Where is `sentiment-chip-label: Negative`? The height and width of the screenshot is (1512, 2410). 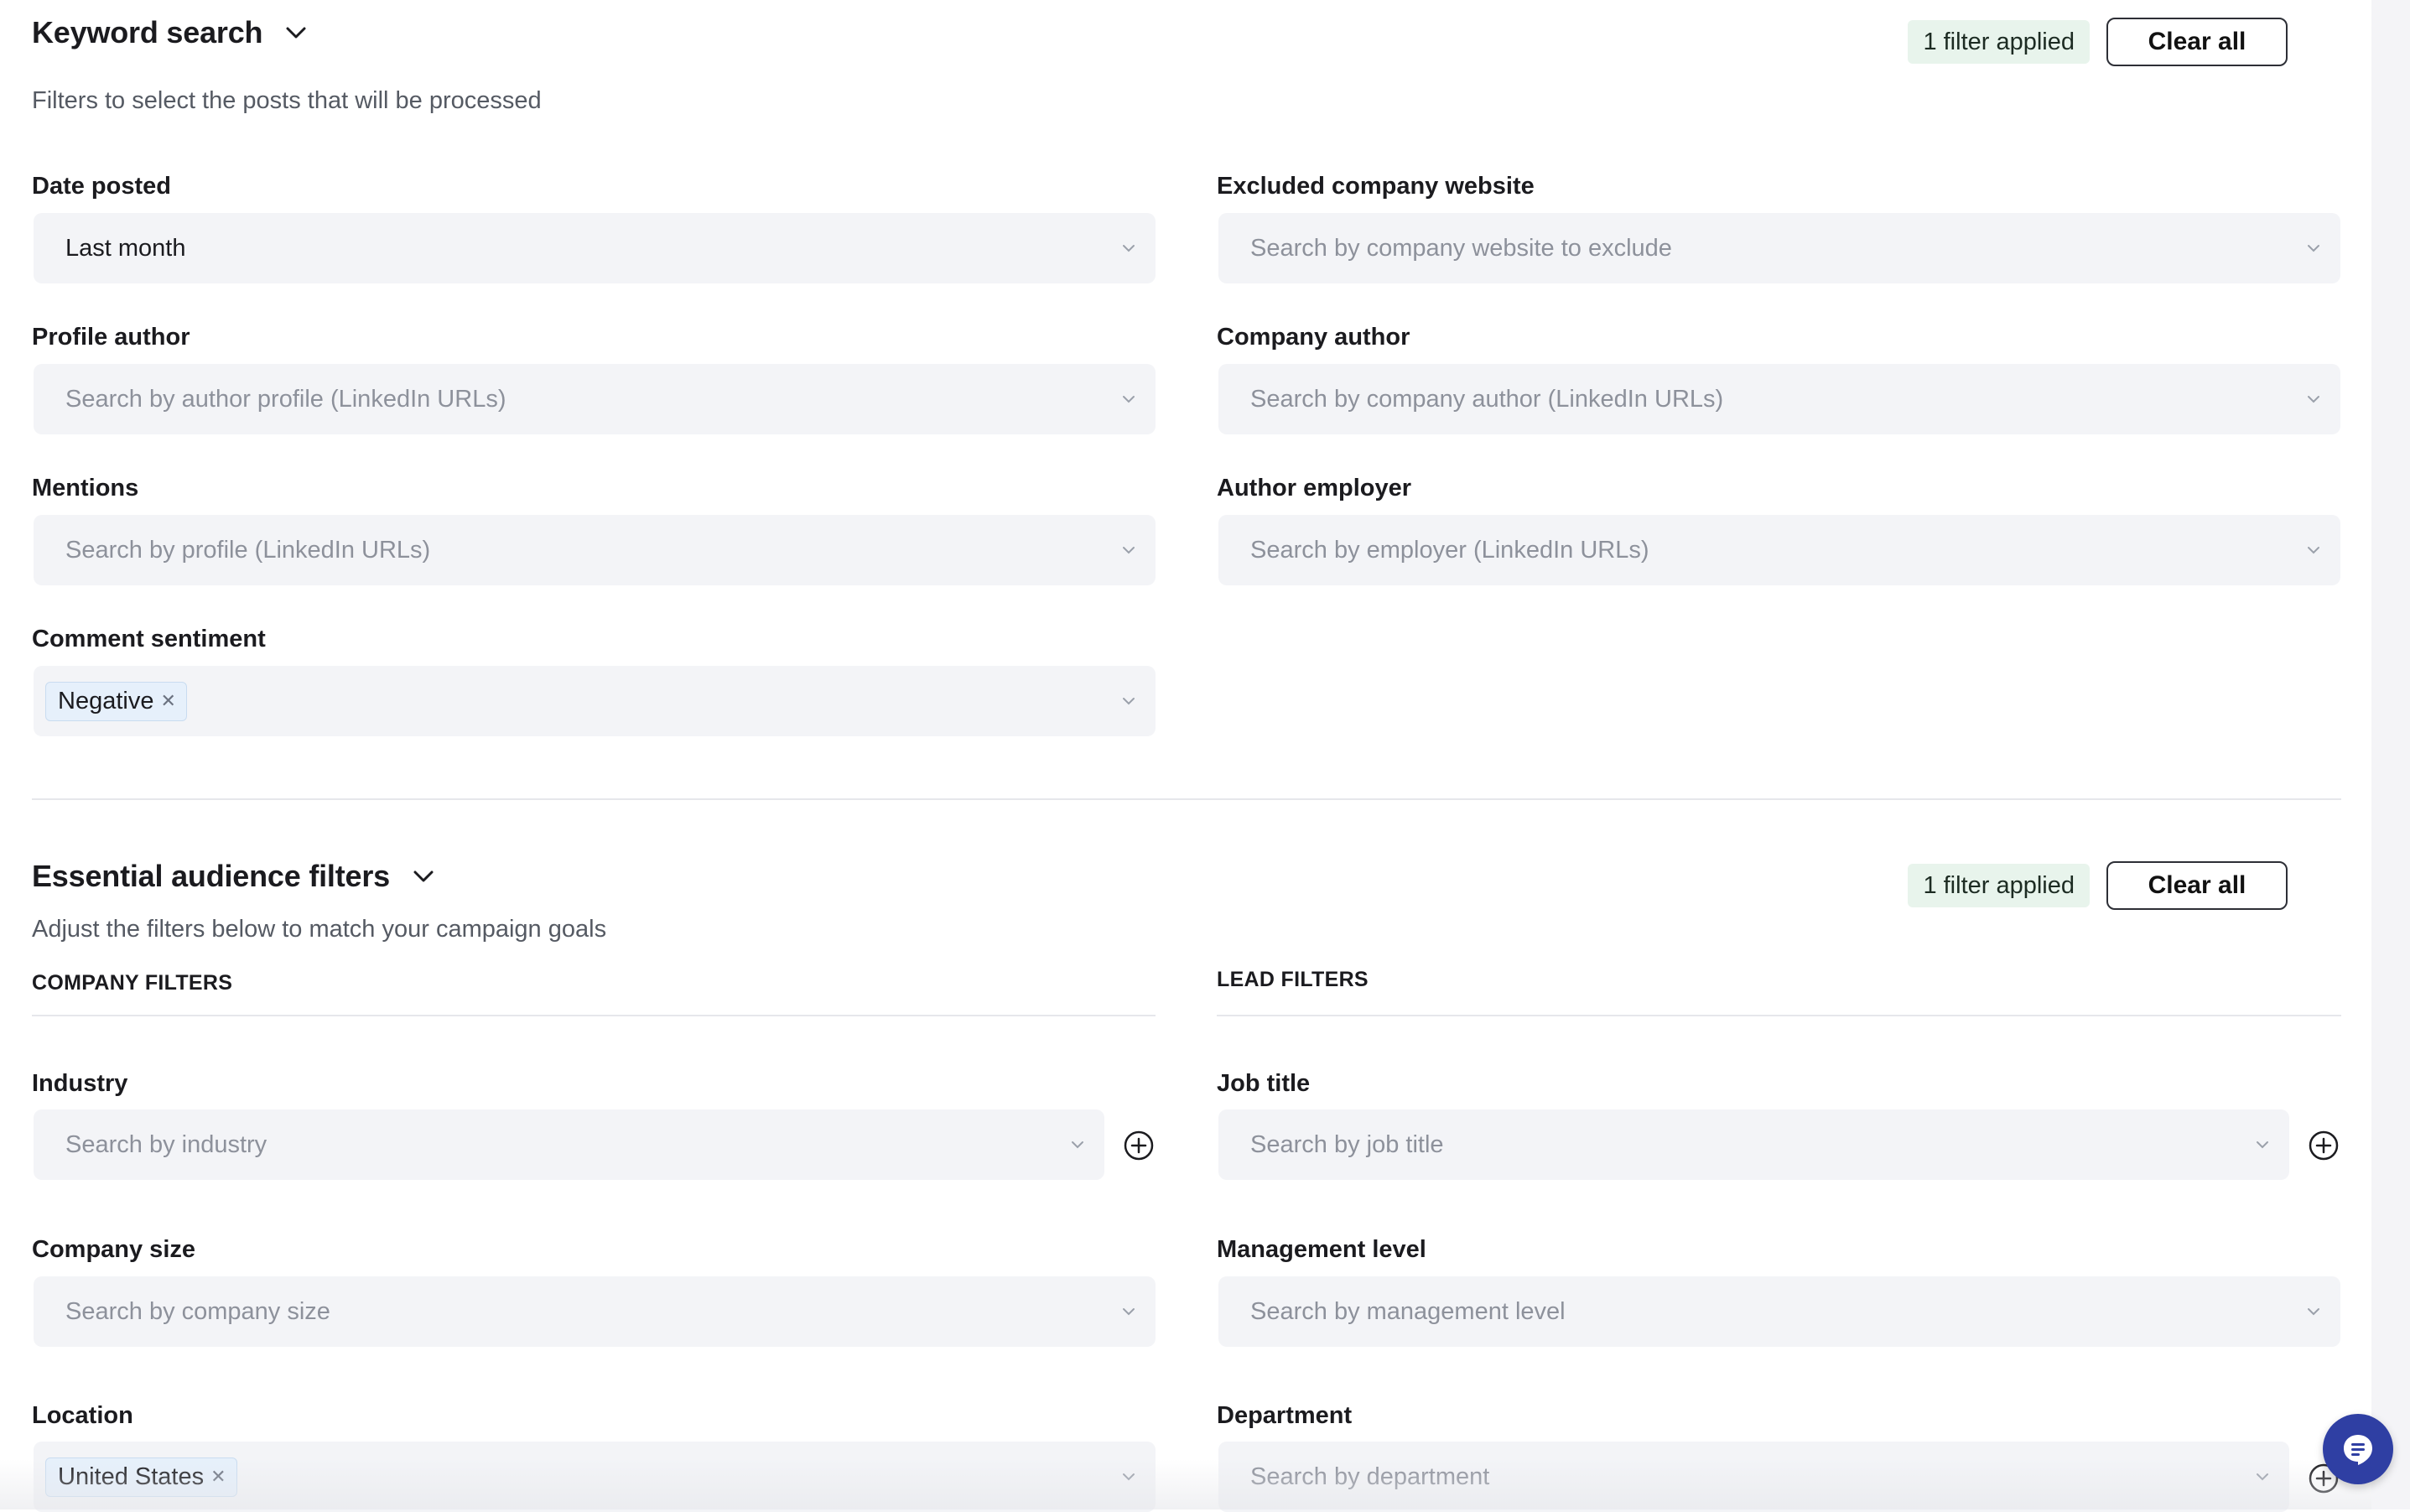 sentiment-chip-label: Negative is located at coordinates (106, 700).